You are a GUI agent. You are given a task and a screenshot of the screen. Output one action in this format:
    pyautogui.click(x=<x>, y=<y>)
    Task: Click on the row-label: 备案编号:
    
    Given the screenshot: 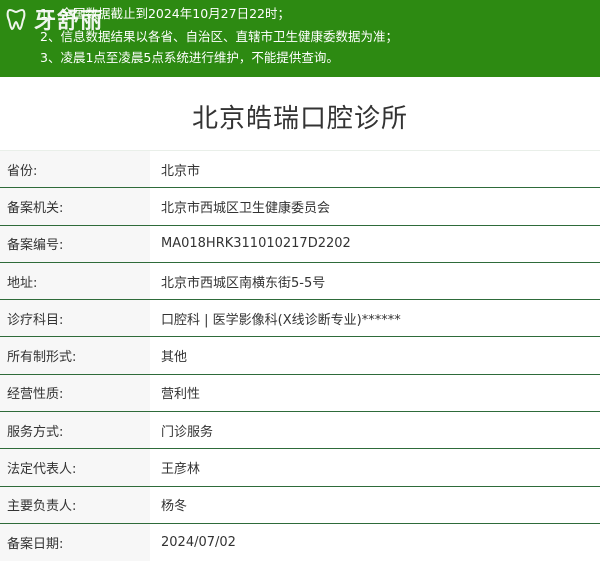 What is the action you would take?
    pyautogui.click(x=75, y=243)
    